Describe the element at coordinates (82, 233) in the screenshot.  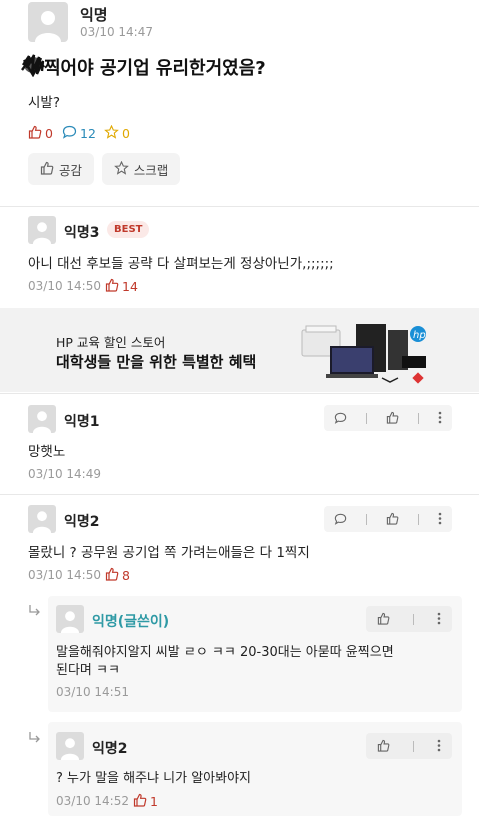
I see `comment-author: 익명3` at that location.